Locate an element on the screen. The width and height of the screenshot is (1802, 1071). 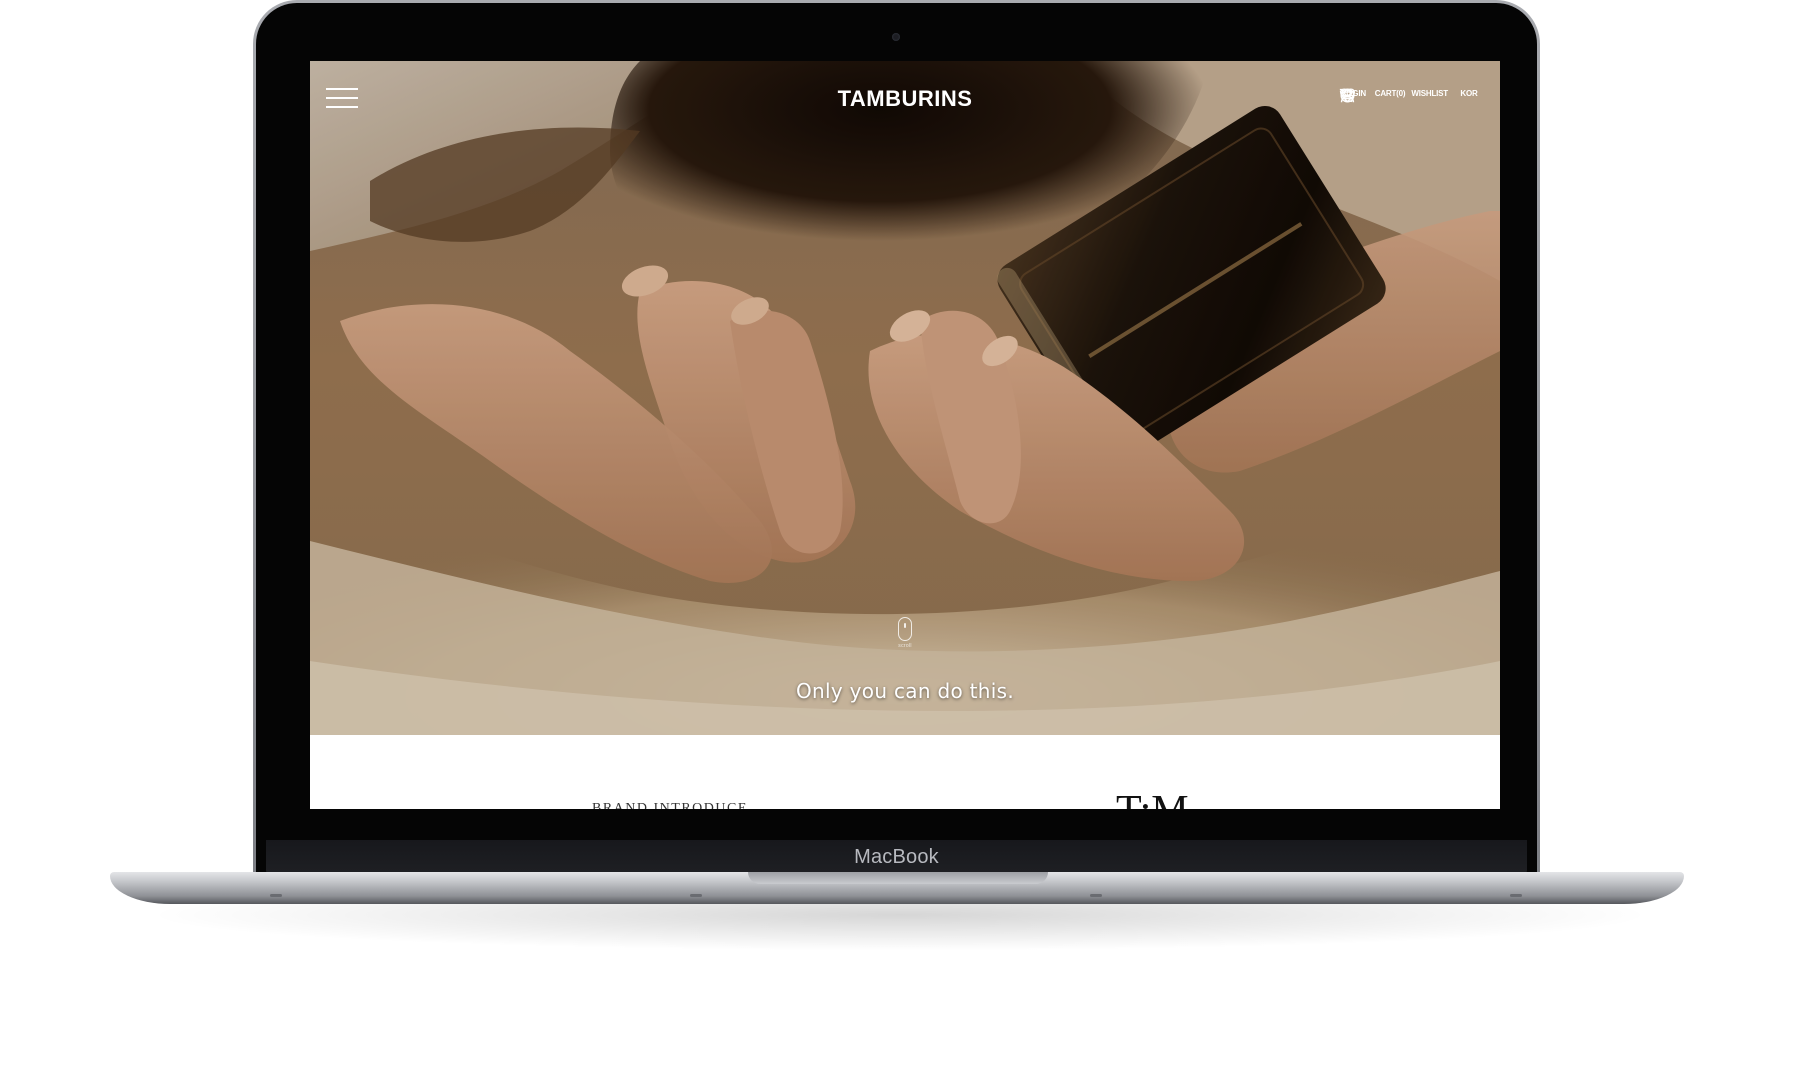
brand-emblem: T:M is located at coordinates (1152, 798).